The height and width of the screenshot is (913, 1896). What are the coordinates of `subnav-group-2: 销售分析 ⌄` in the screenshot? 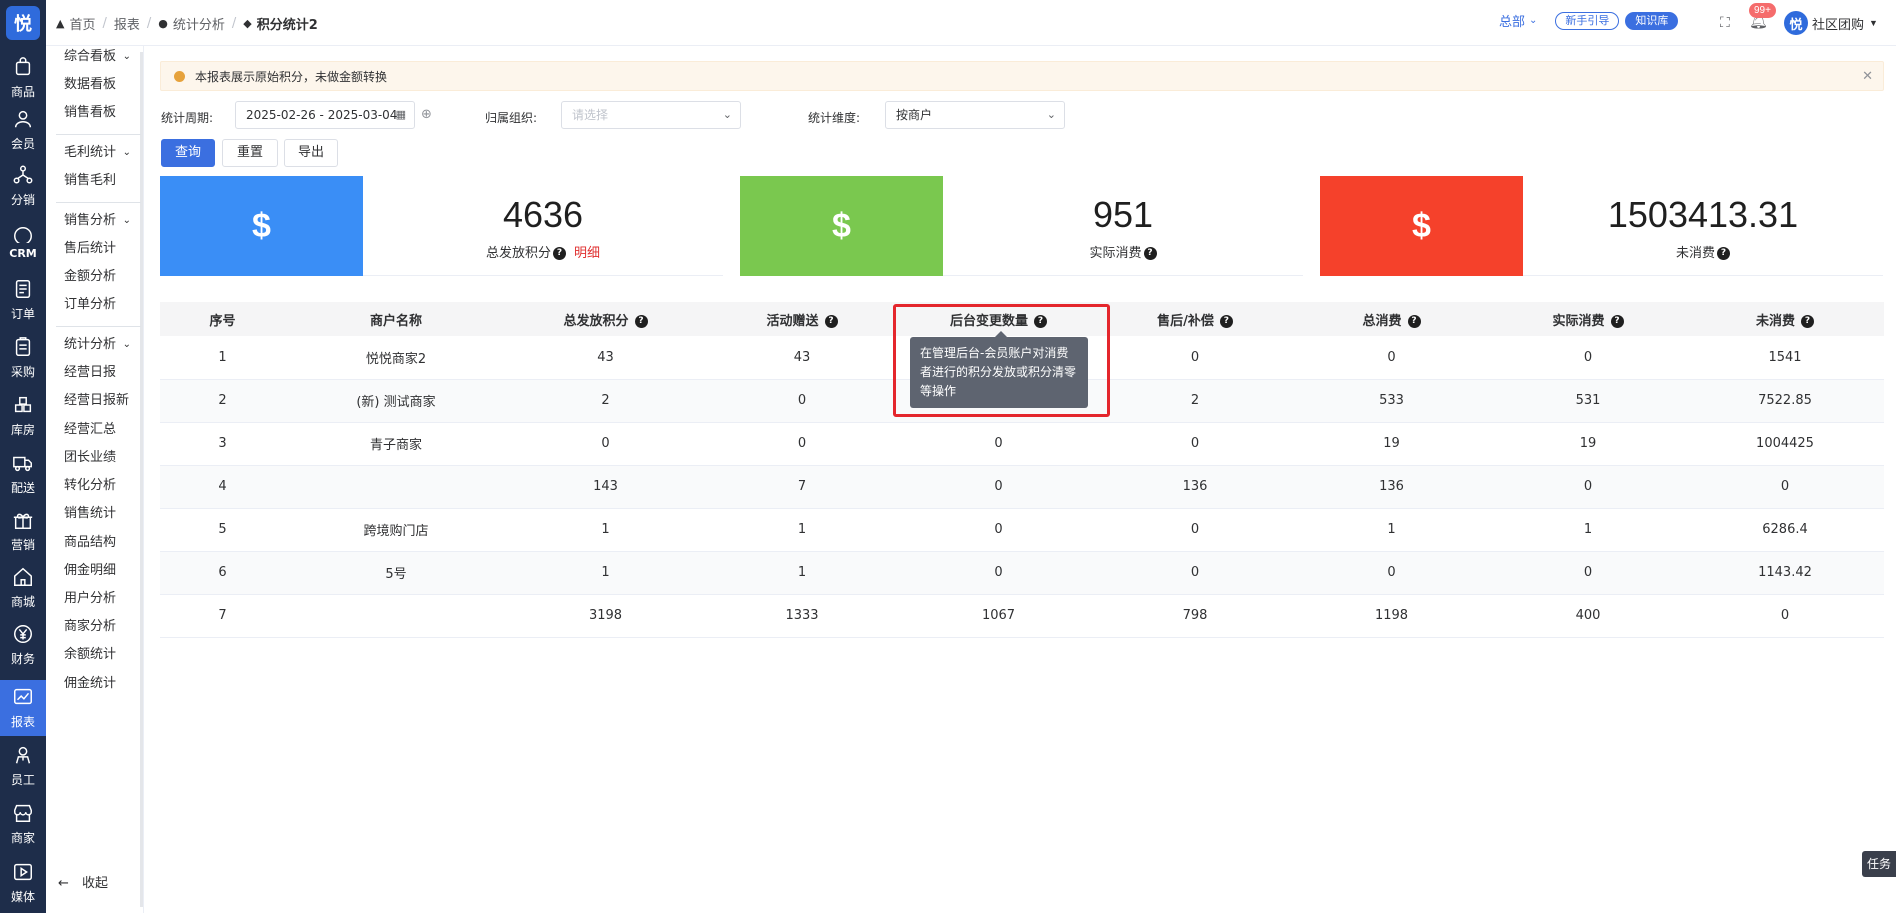 It's located at (93, 221).